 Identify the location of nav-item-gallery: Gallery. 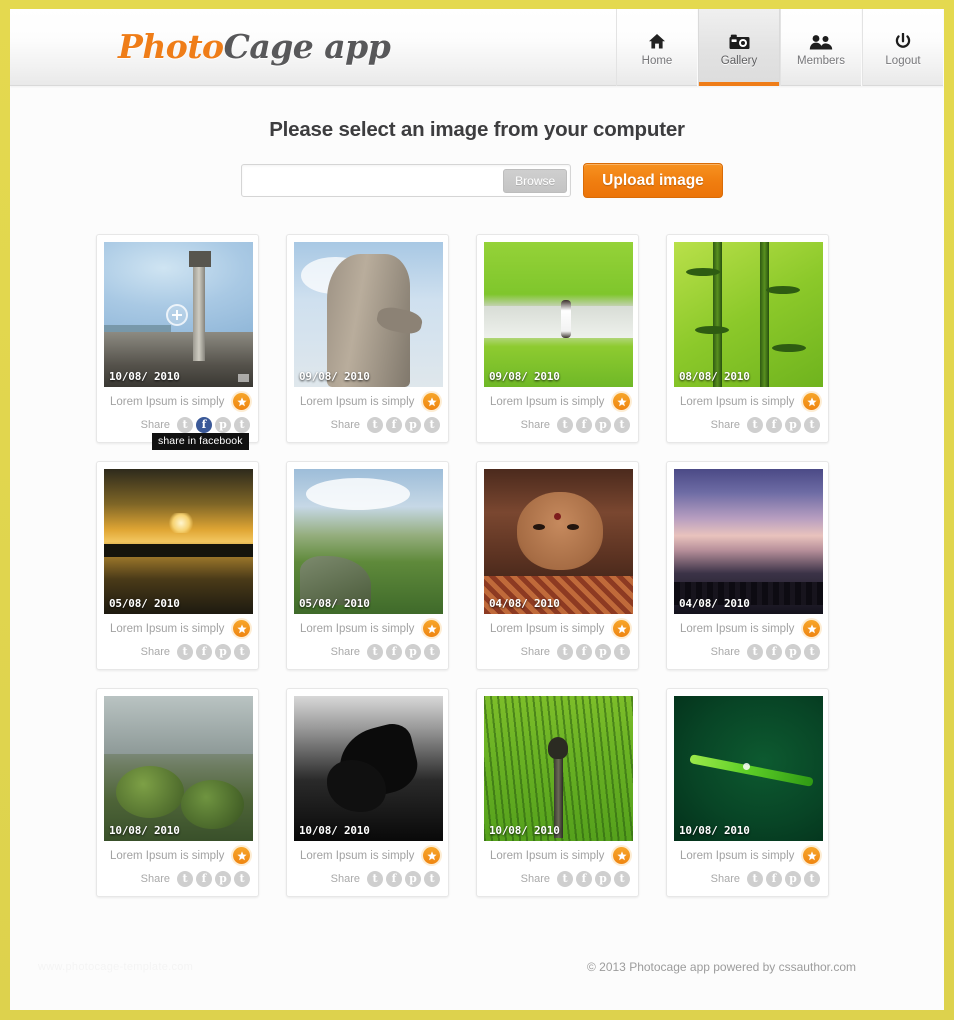
(739, 47).